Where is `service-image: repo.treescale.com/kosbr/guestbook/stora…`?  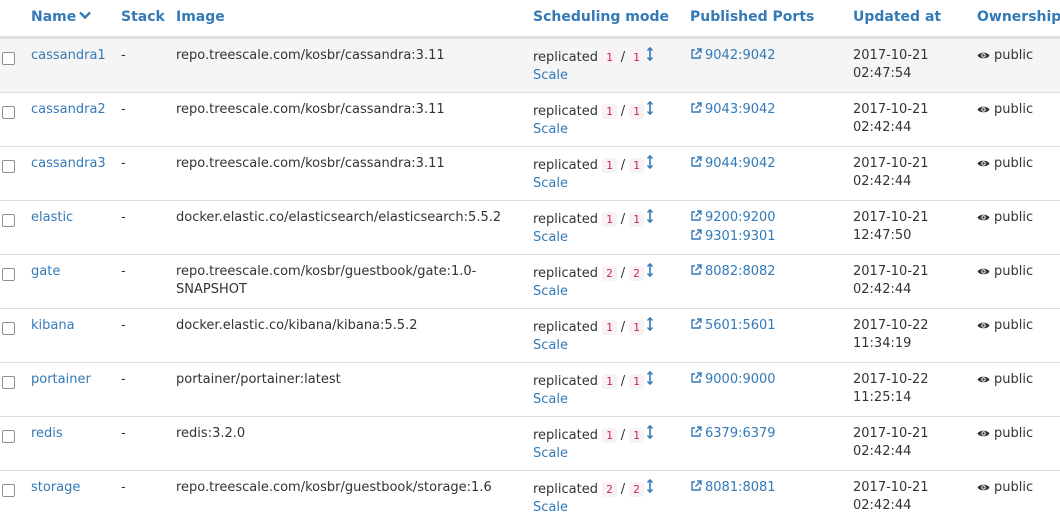 service-image: repo.treescale.com/kosbr/guestbook/stora… is located at coordinates (334, 487).